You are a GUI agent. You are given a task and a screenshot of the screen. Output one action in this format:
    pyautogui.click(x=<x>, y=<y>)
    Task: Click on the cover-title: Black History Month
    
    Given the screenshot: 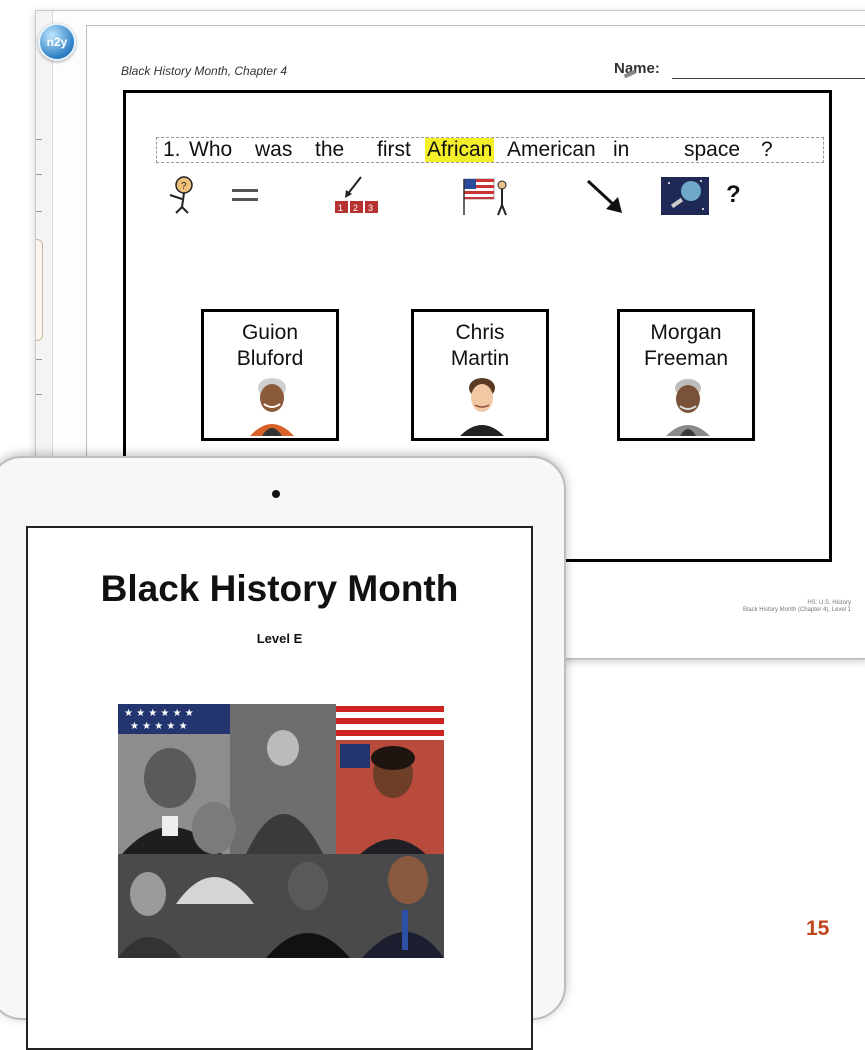 What is the action you would take?
    pyautogui.click(x=279, y=588)
    